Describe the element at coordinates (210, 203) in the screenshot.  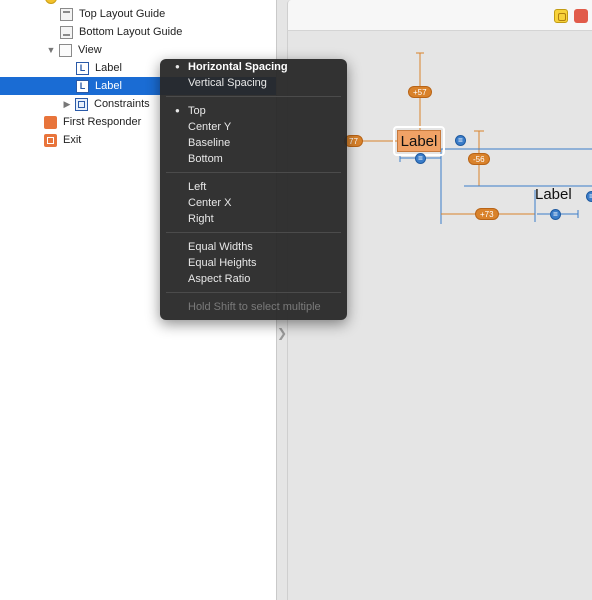
I see `menu-item-label: Center X` at that location.